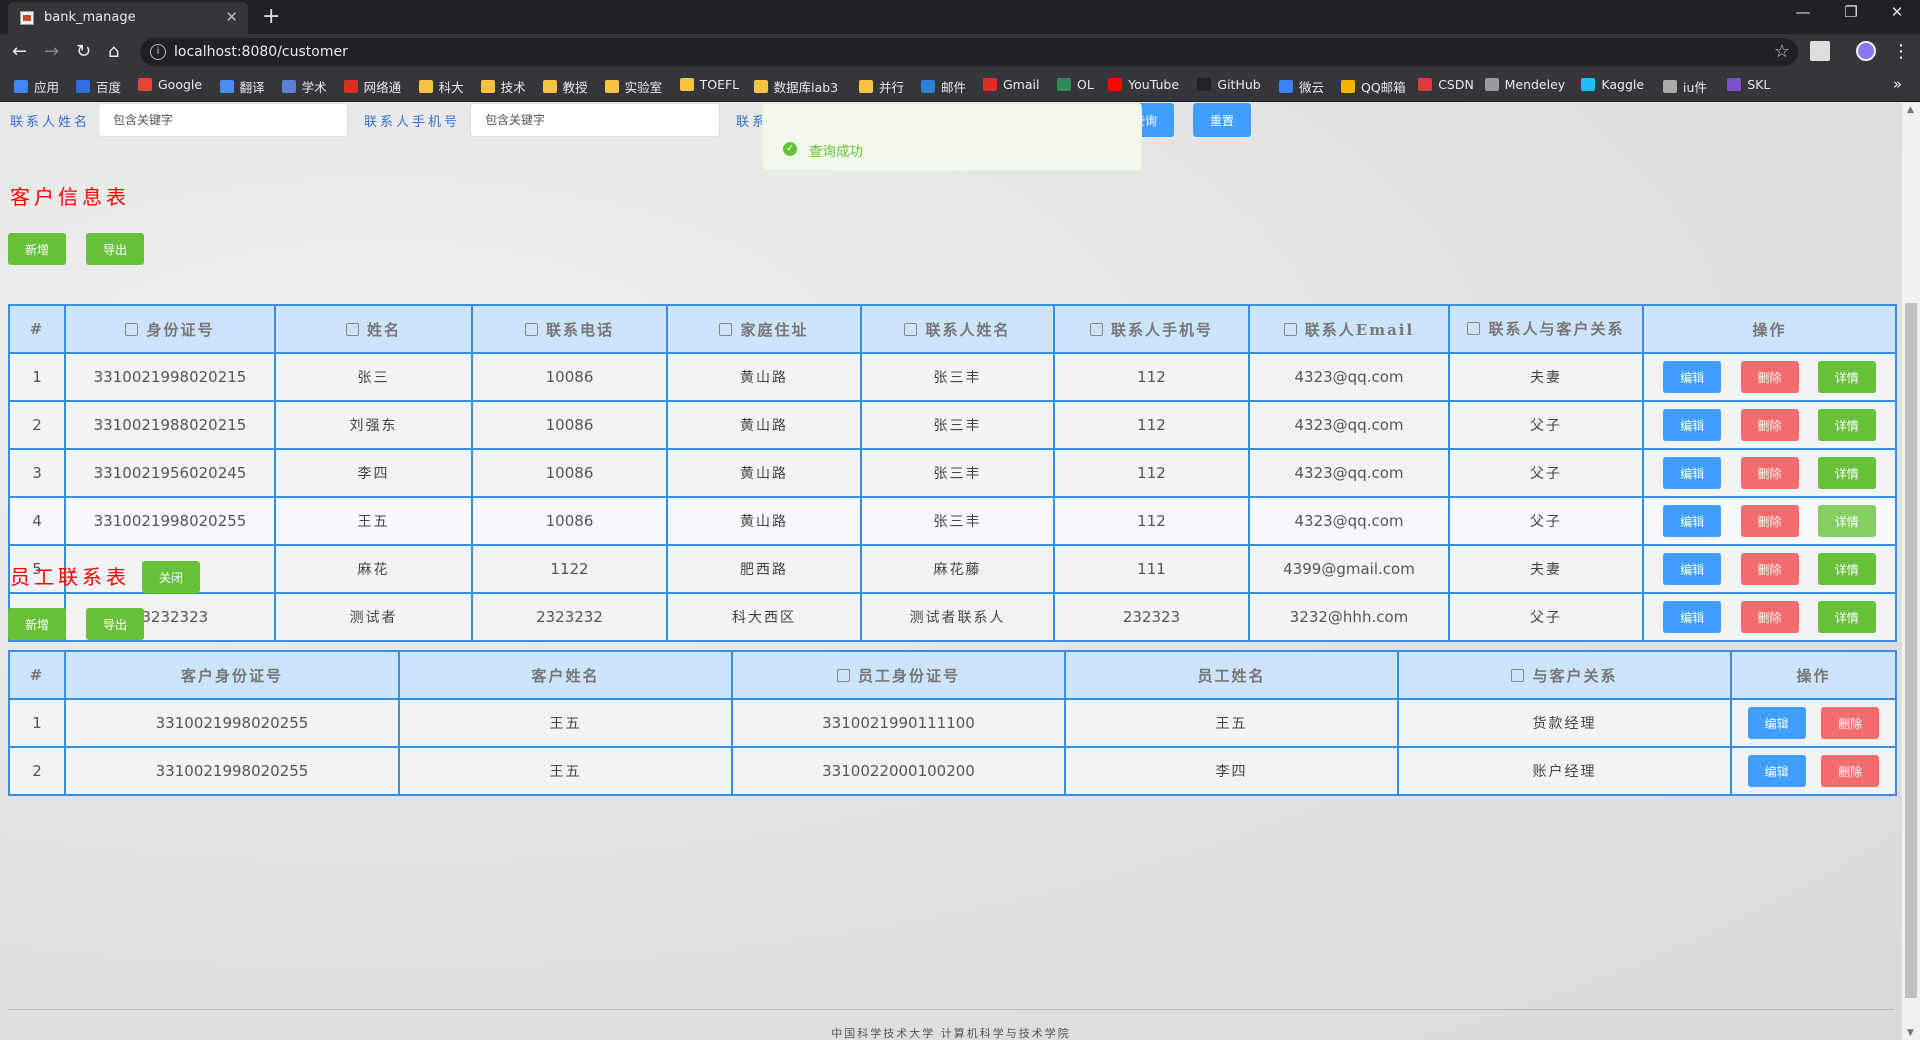 This screenshot has width=1920, height=1040. Describe the element at coordinates (1685, 86) in the screenshot. I see `bookmark-item: iu件` at that location.